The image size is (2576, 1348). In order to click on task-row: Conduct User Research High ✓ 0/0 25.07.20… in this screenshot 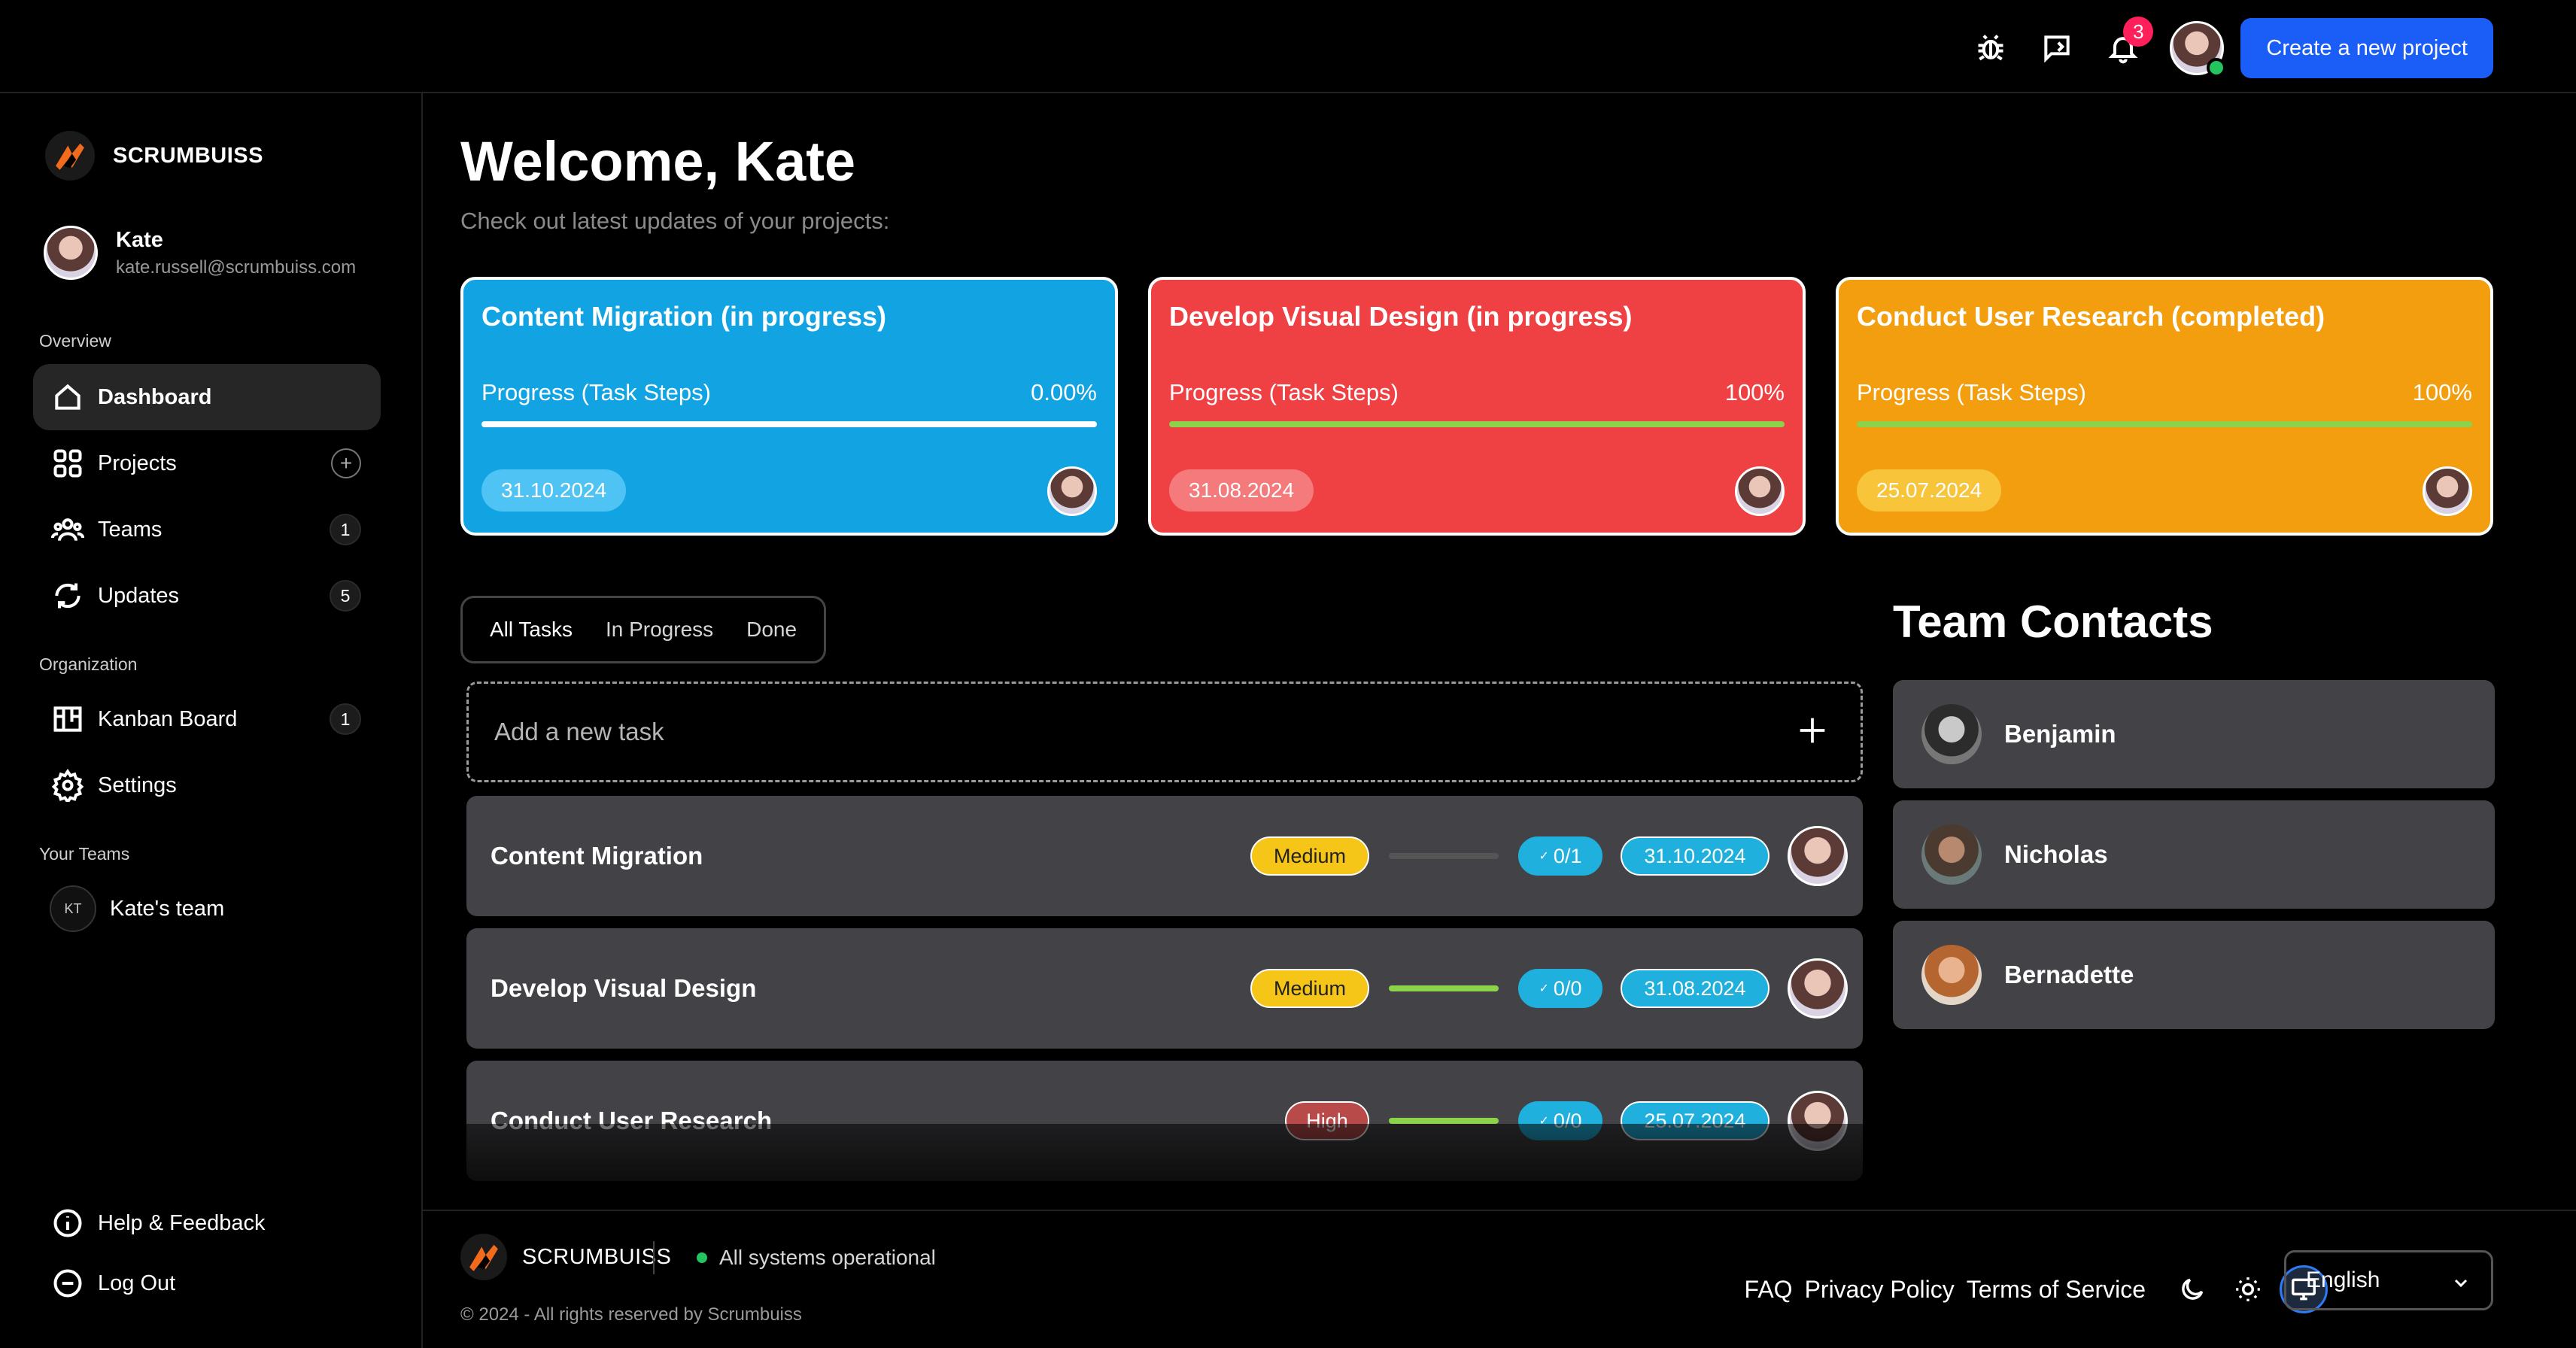, I will do `click(1165, 1121)`.